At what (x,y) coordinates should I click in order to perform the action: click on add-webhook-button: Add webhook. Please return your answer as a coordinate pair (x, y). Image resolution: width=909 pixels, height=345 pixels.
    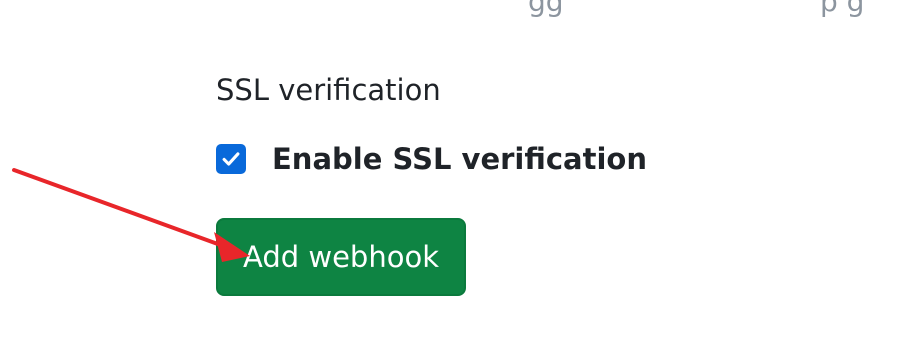
    Looking at the image, I should click on (341, 257).